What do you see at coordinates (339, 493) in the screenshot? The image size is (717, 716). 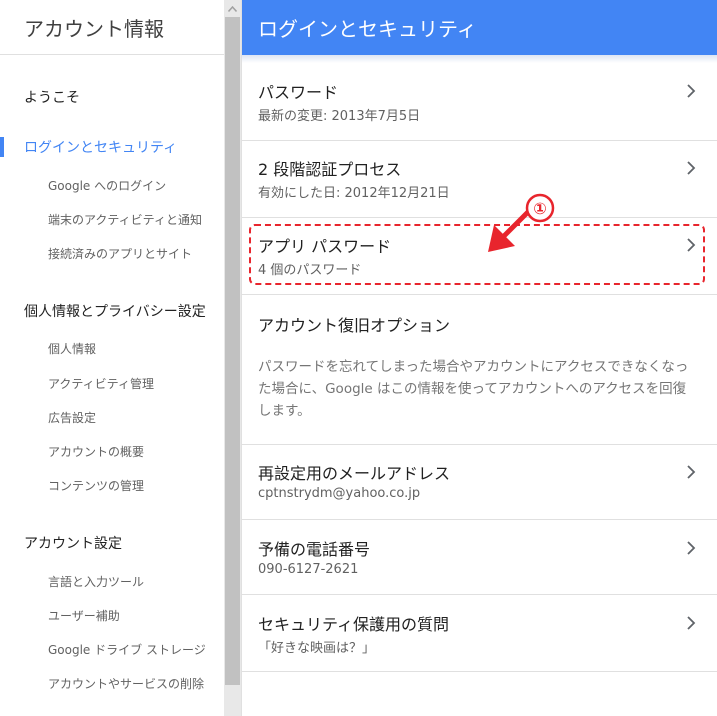 I see `recovery-email-value: cptnstrydm@yahoo.co.jp` at bounding box center [339, 493].